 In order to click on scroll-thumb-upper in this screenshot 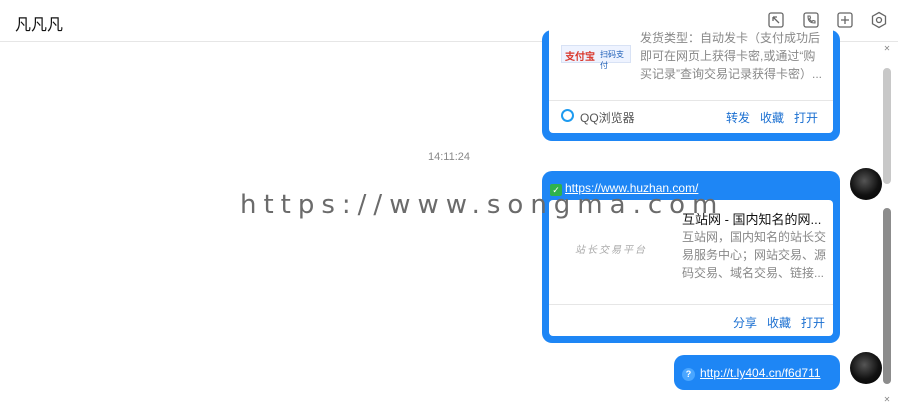, I will do `click(887, 126)`.